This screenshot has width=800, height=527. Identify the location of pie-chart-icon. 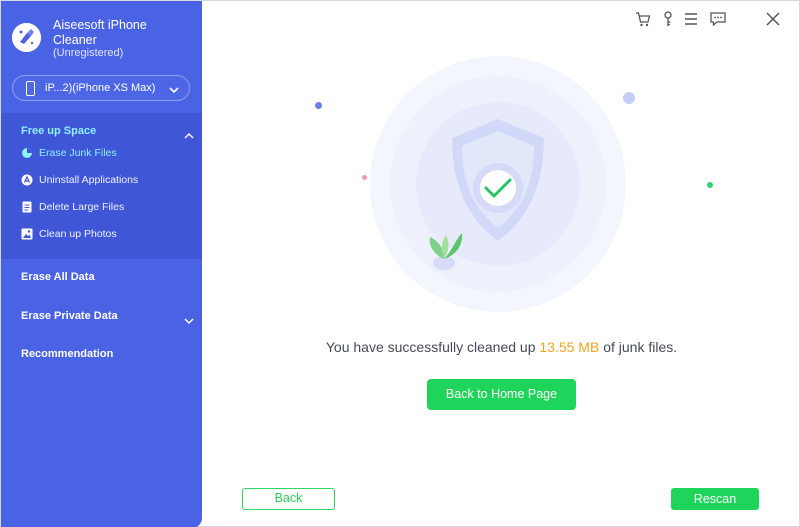
(27, 153).